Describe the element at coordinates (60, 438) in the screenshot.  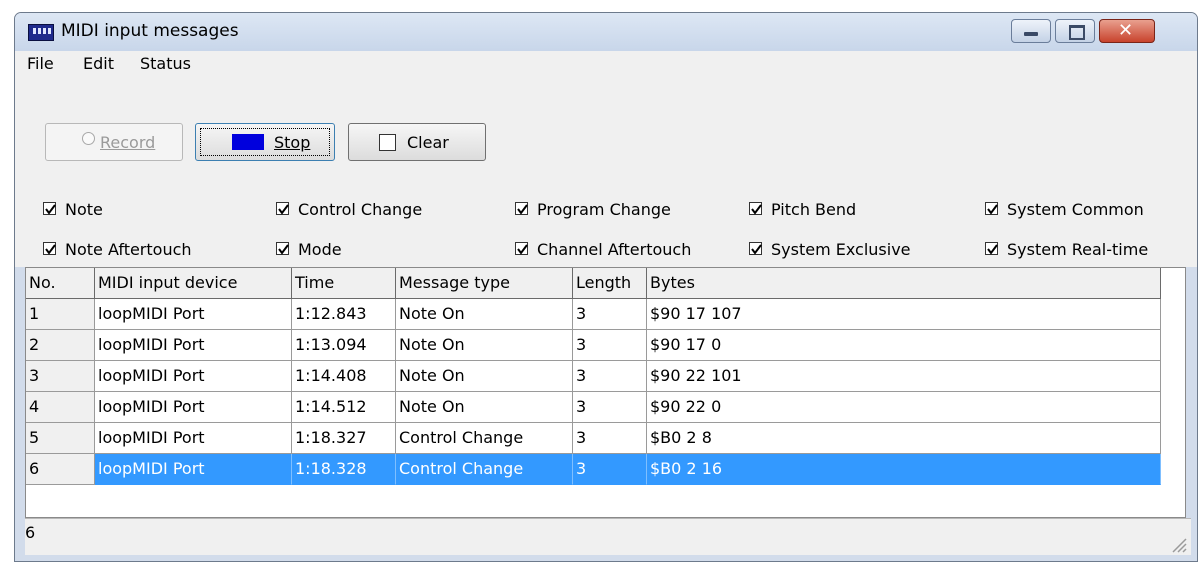
I see `table-cell-col-no: 5` at that location.